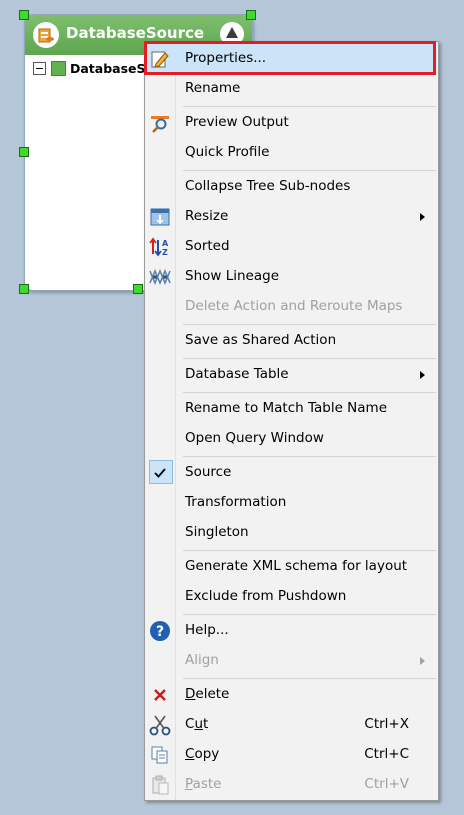 Image resolution: width=464 pixels, height=815 pixels. I want to click on svg-text: A, so click(165, 243).